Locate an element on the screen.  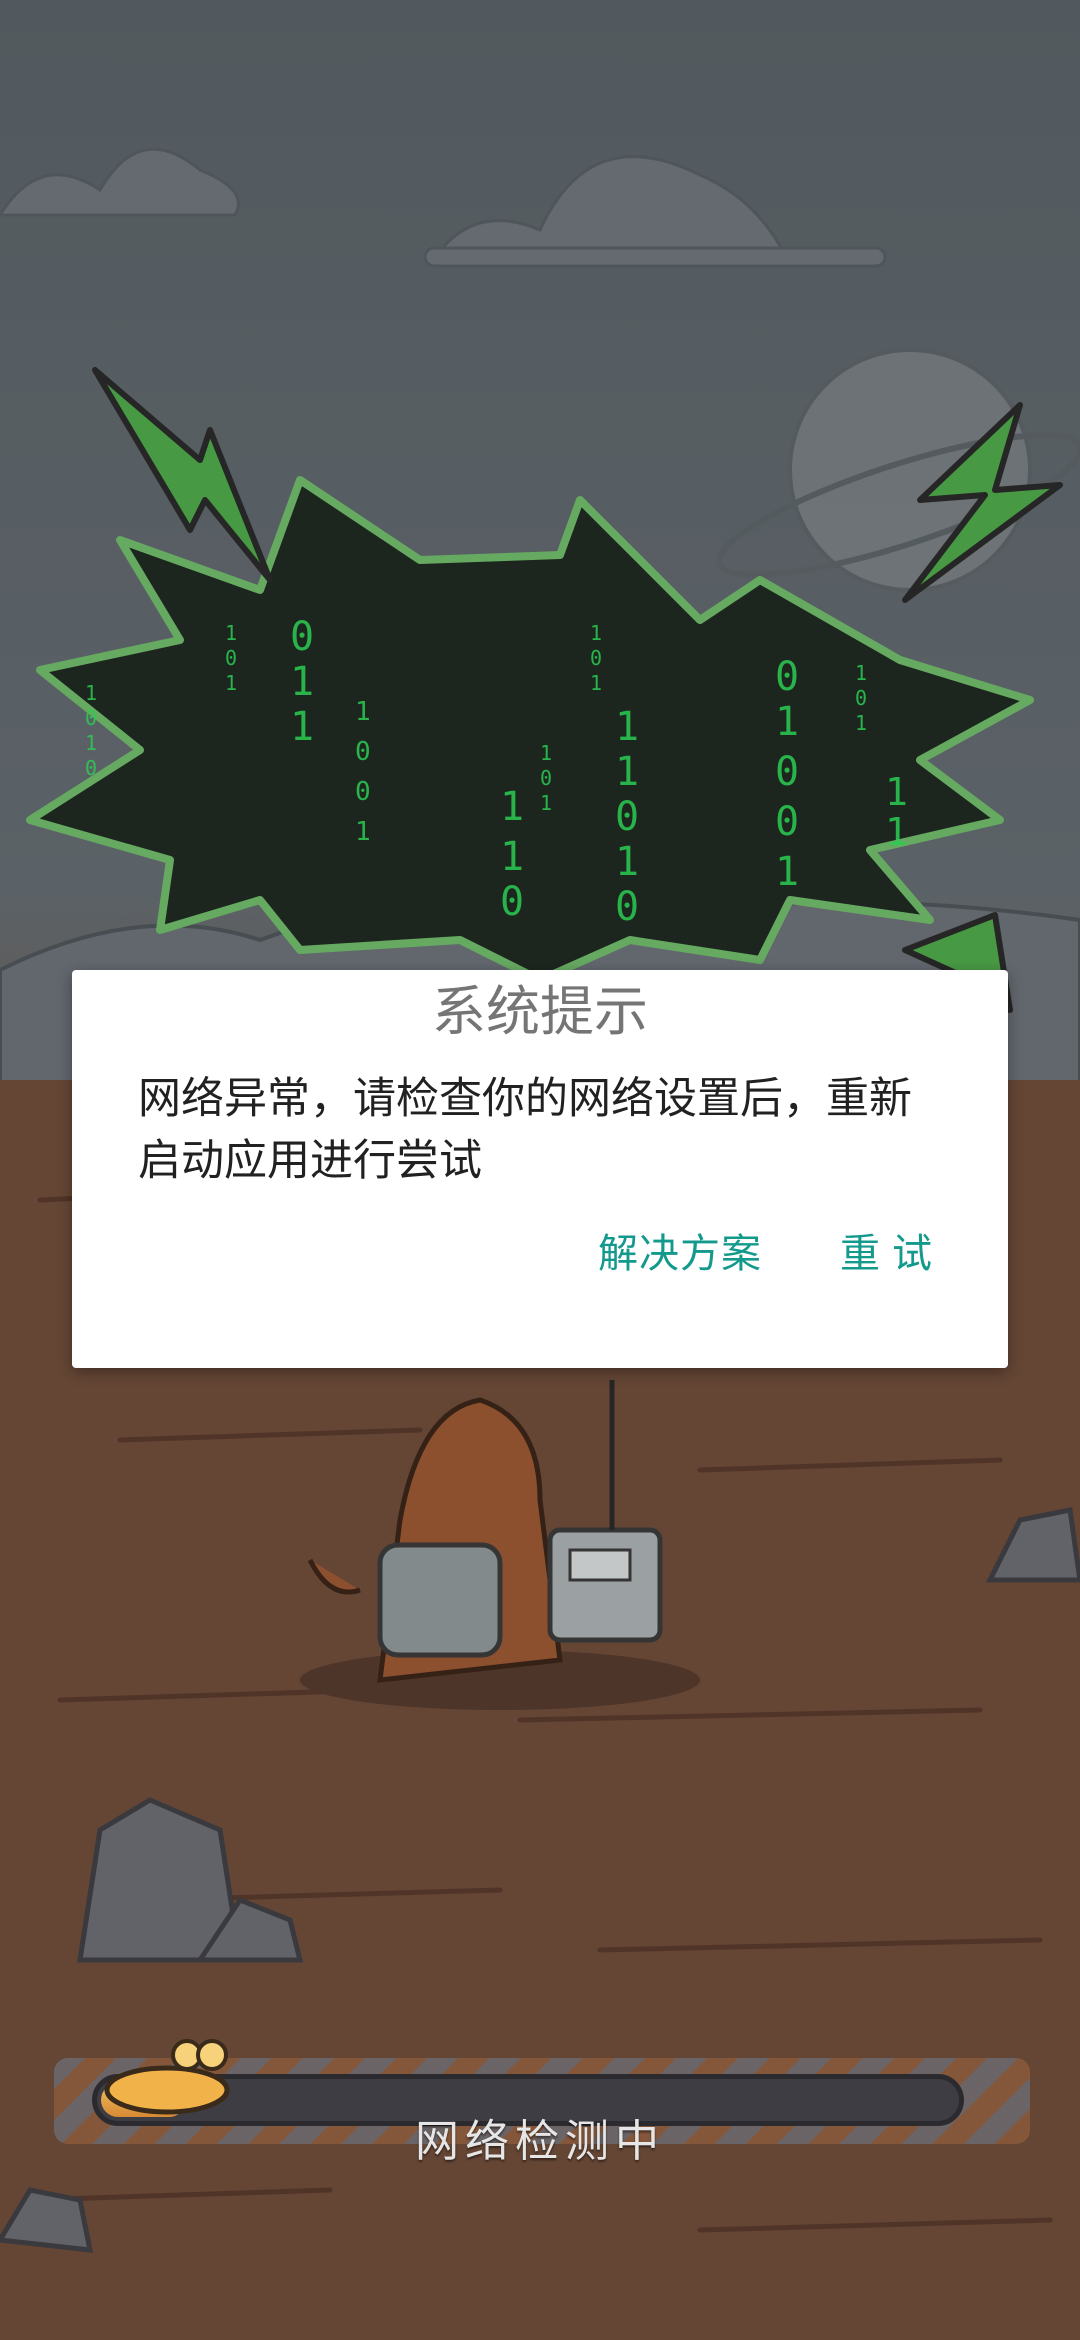
dialog-title: 系统提示 is located at coordinates (540, 1011).